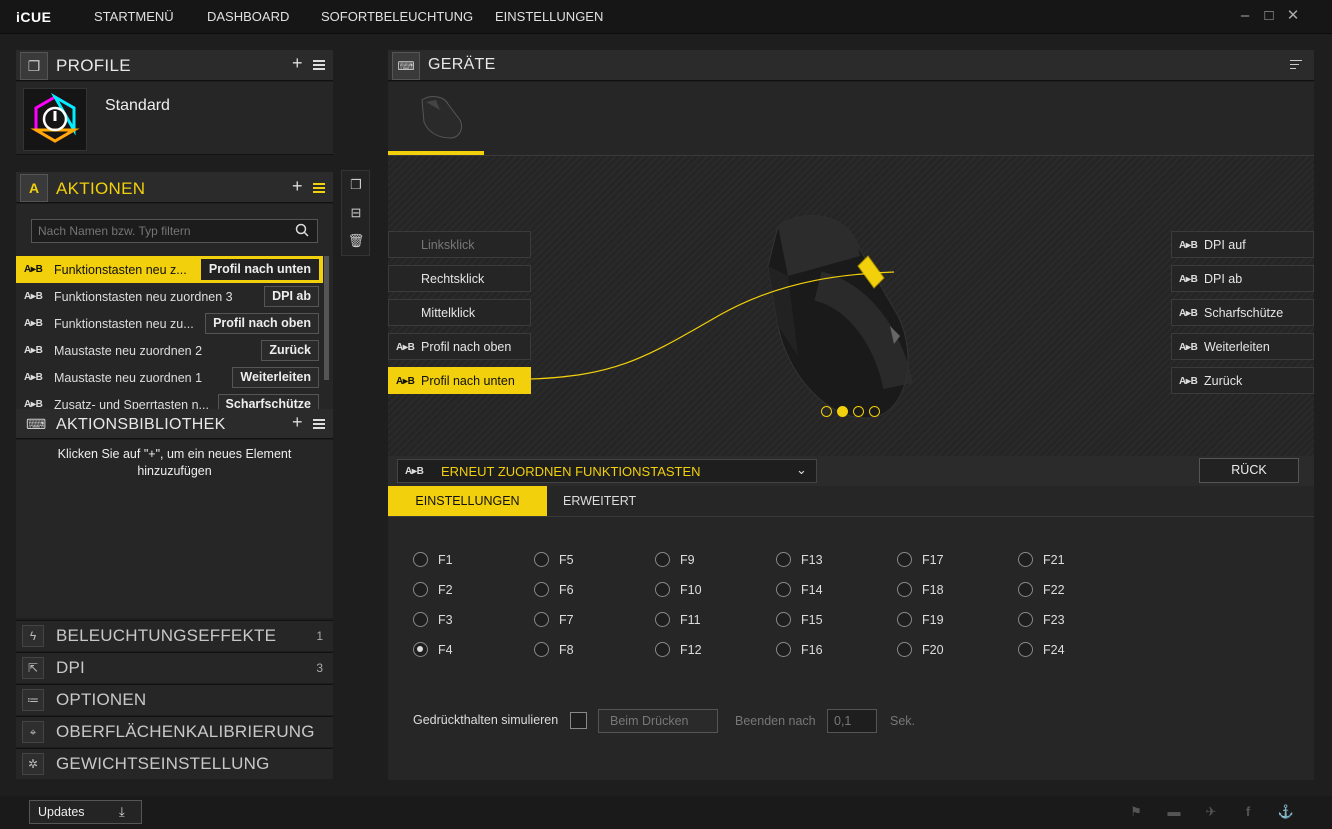 The height and width of the screenshot is (829, 1332). I want to click on updates-button: Updates ⤓, so click(85, 812).